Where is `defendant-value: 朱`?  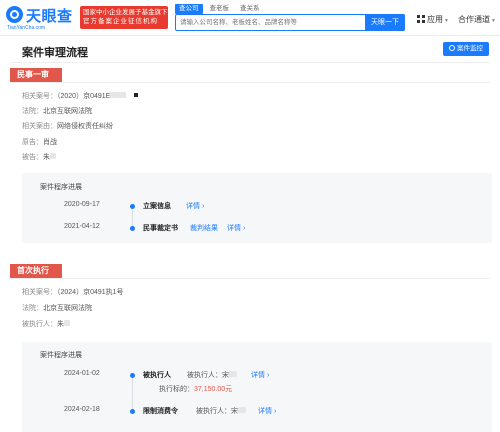
defendant-value: 朱 is located at coordinates (46, 157).